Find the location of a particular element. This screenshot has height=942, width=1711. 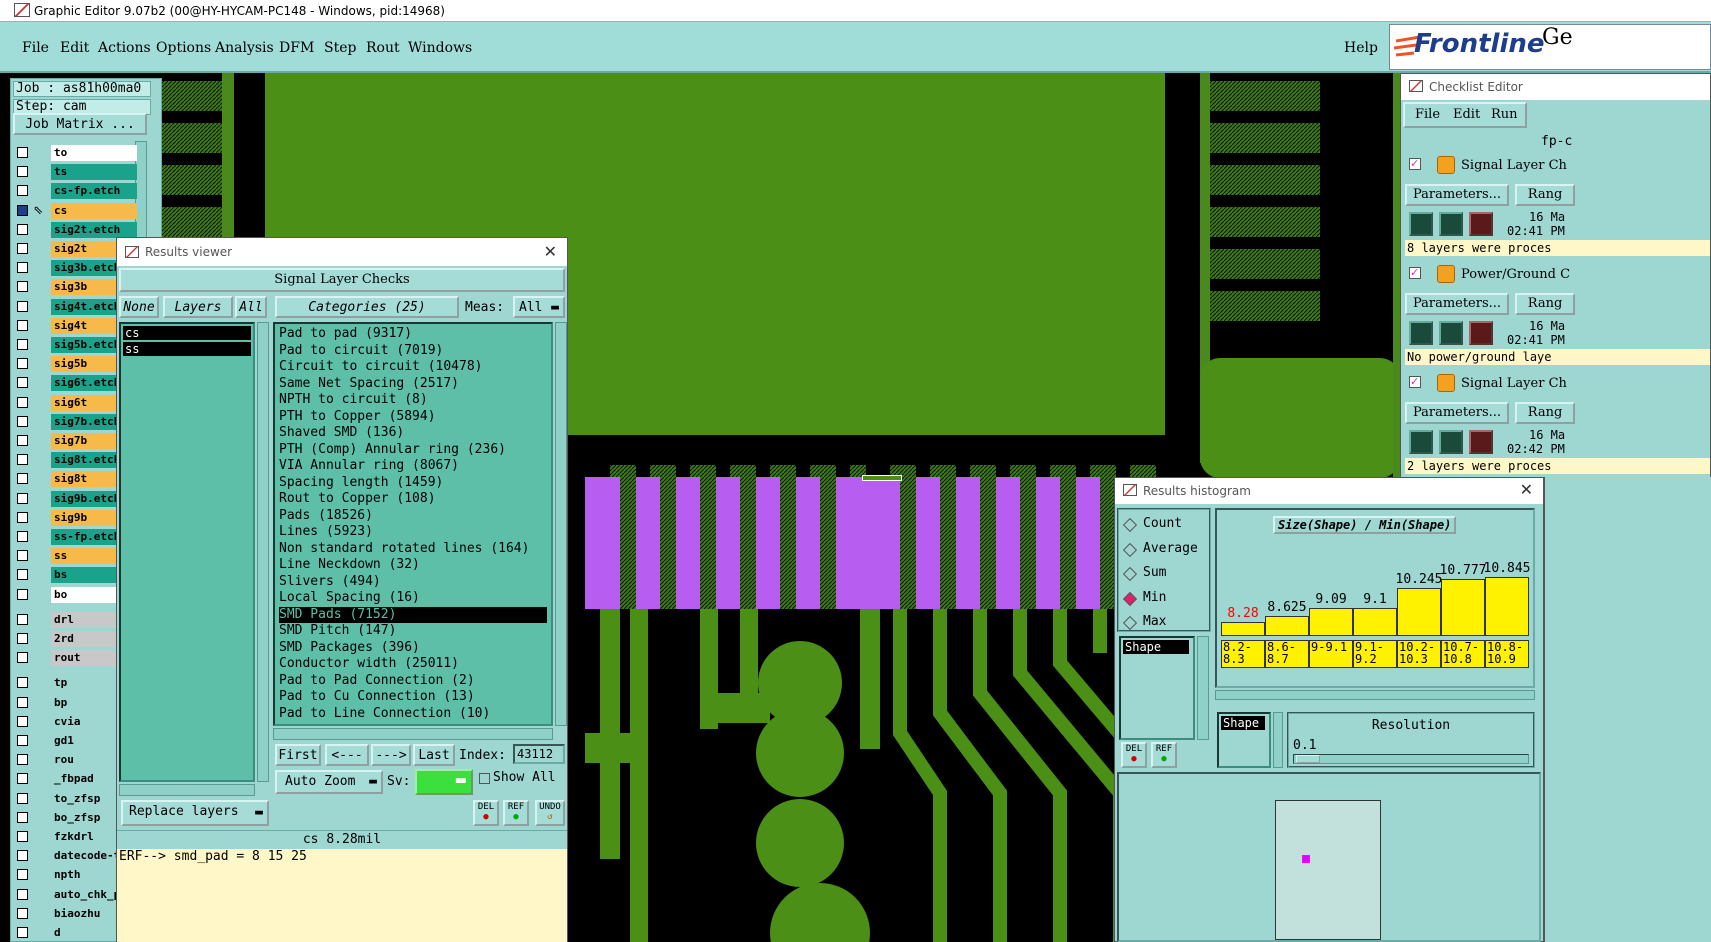

last-button: Last is located at coordinates (434, 755).